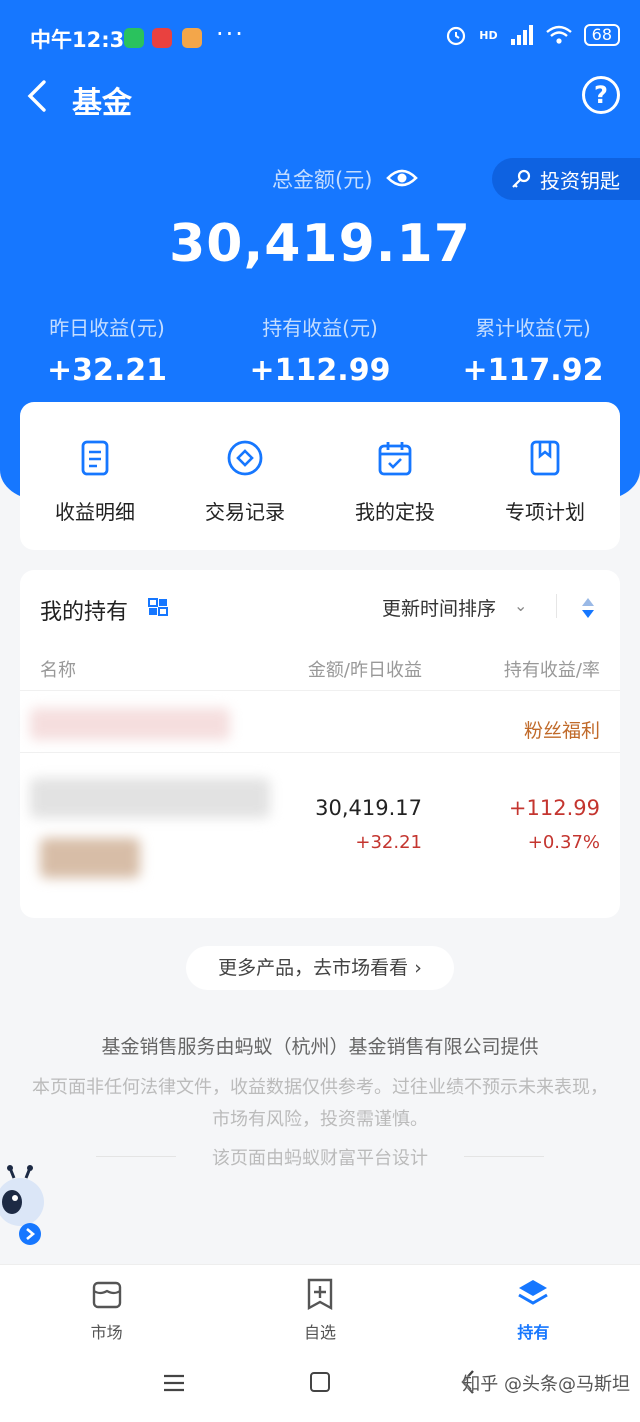 This screenshot has width=640, height=1422. What do you see at coordinates (521, 178) in the screenshot?
I see `key-icon` at bounding box center [521, 178].